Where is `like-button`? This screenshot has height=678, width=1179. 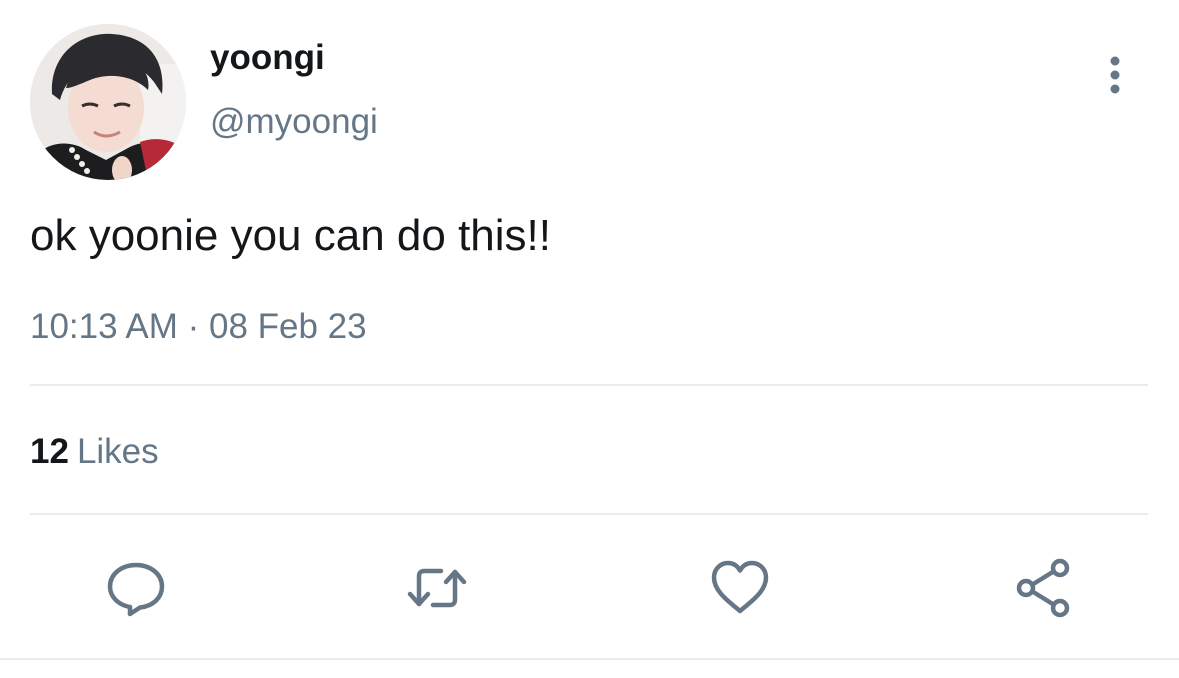
like-button is located at coordinates (740, 588).